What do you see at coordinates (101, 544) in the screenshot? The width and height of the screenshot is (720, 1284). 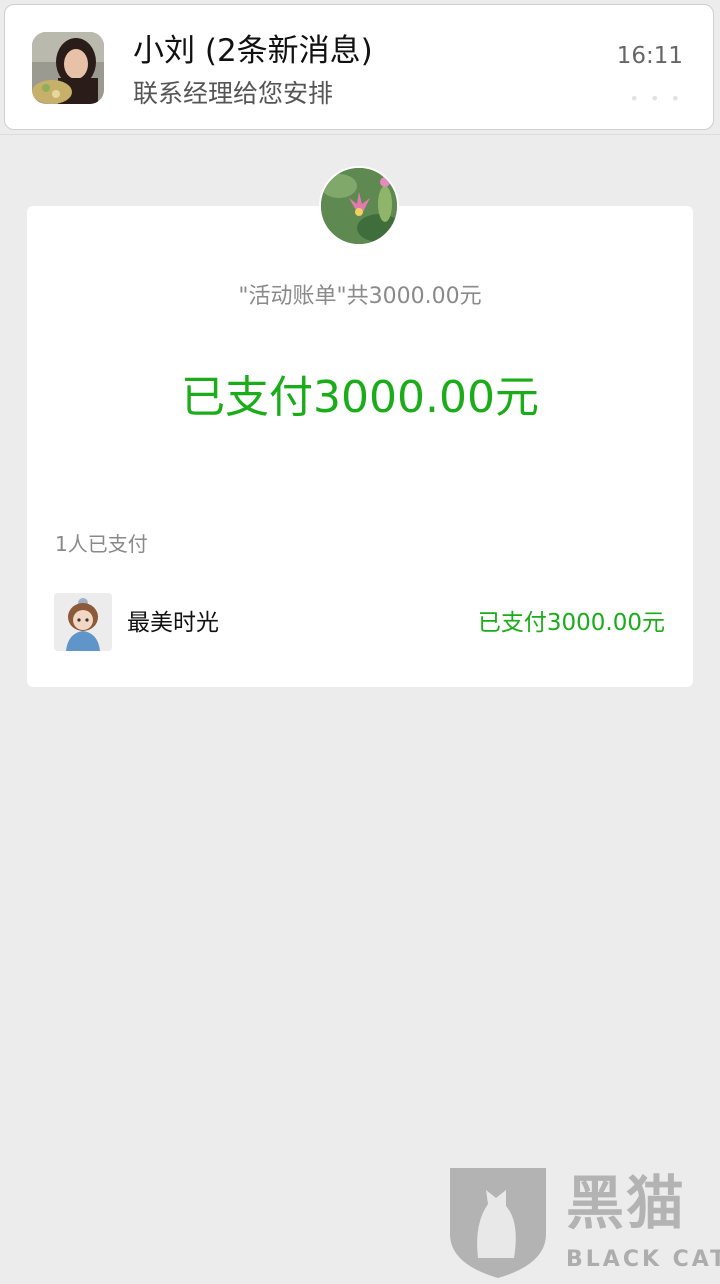 I see `paid-count: 1人已支付` at bounding box center [101, 544].